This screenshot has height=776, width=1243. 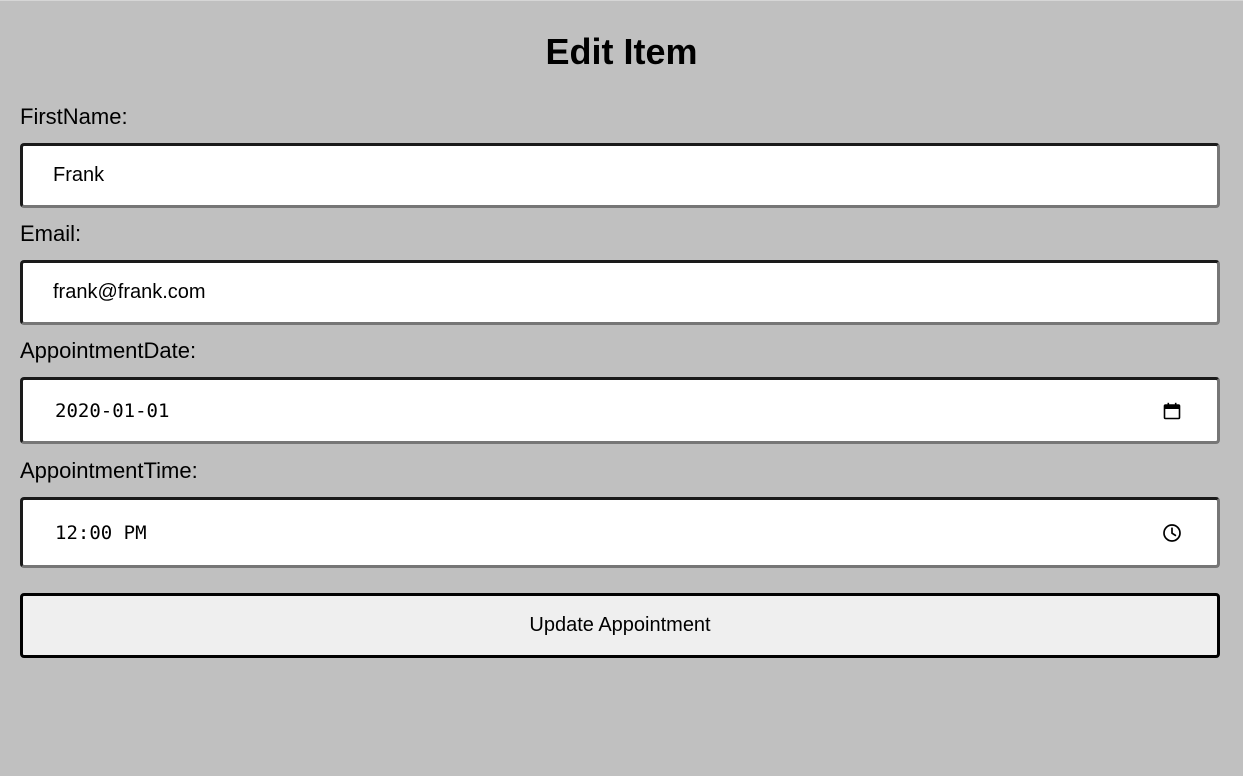 I want to click on calendar-icon, so click(x=1172, y=411).